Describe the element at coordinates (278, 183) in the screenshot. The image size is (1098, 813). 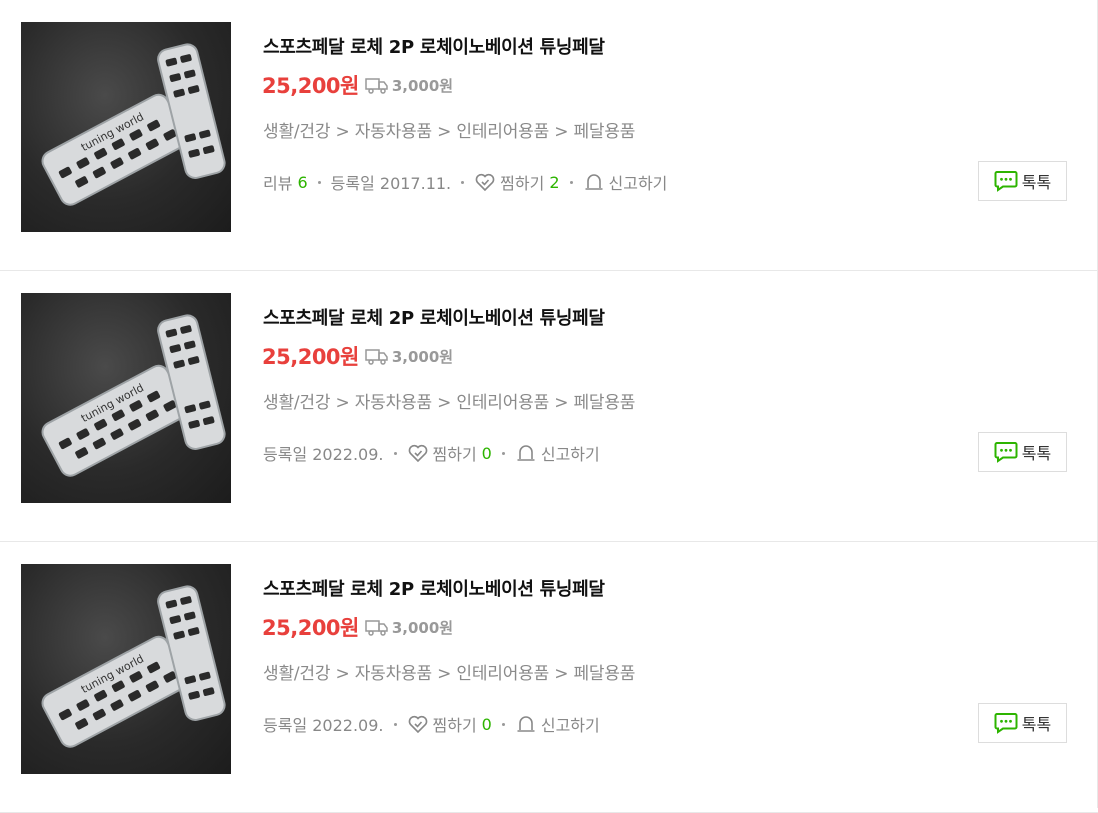
I see `review-label: 리뷰` at that location.